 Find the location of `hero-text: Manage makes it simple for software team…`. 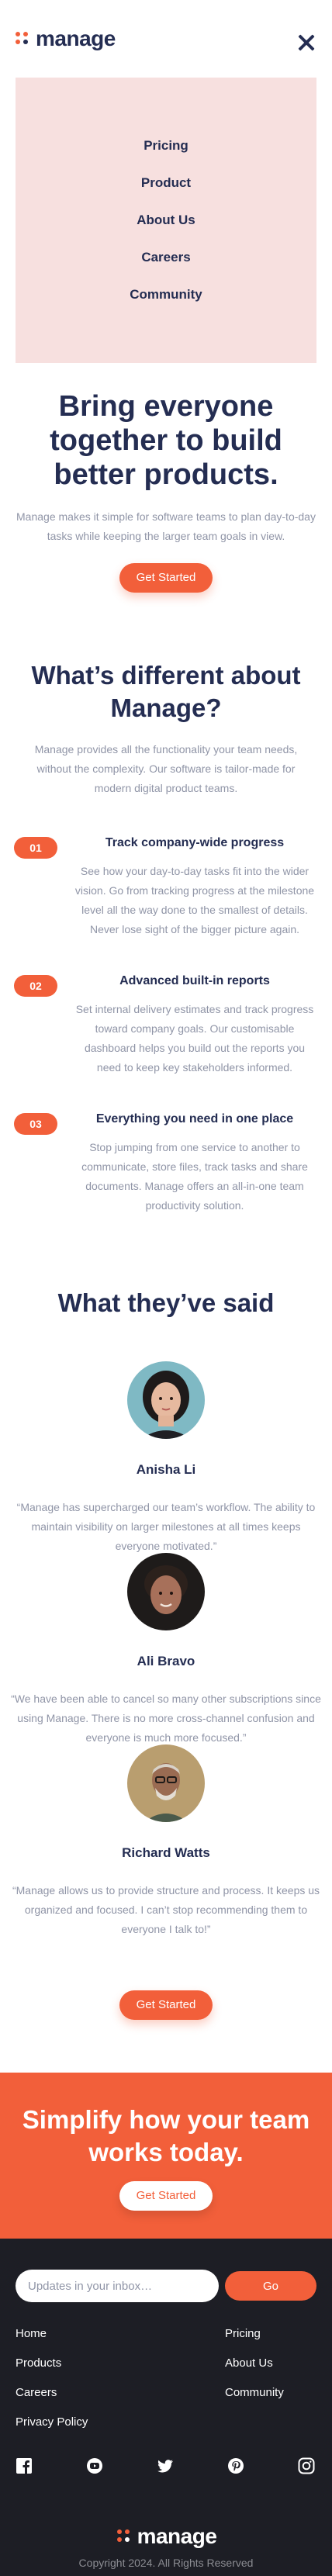

hero-text: Manage makes it simple for software team… is located at coordinates (166, 526).